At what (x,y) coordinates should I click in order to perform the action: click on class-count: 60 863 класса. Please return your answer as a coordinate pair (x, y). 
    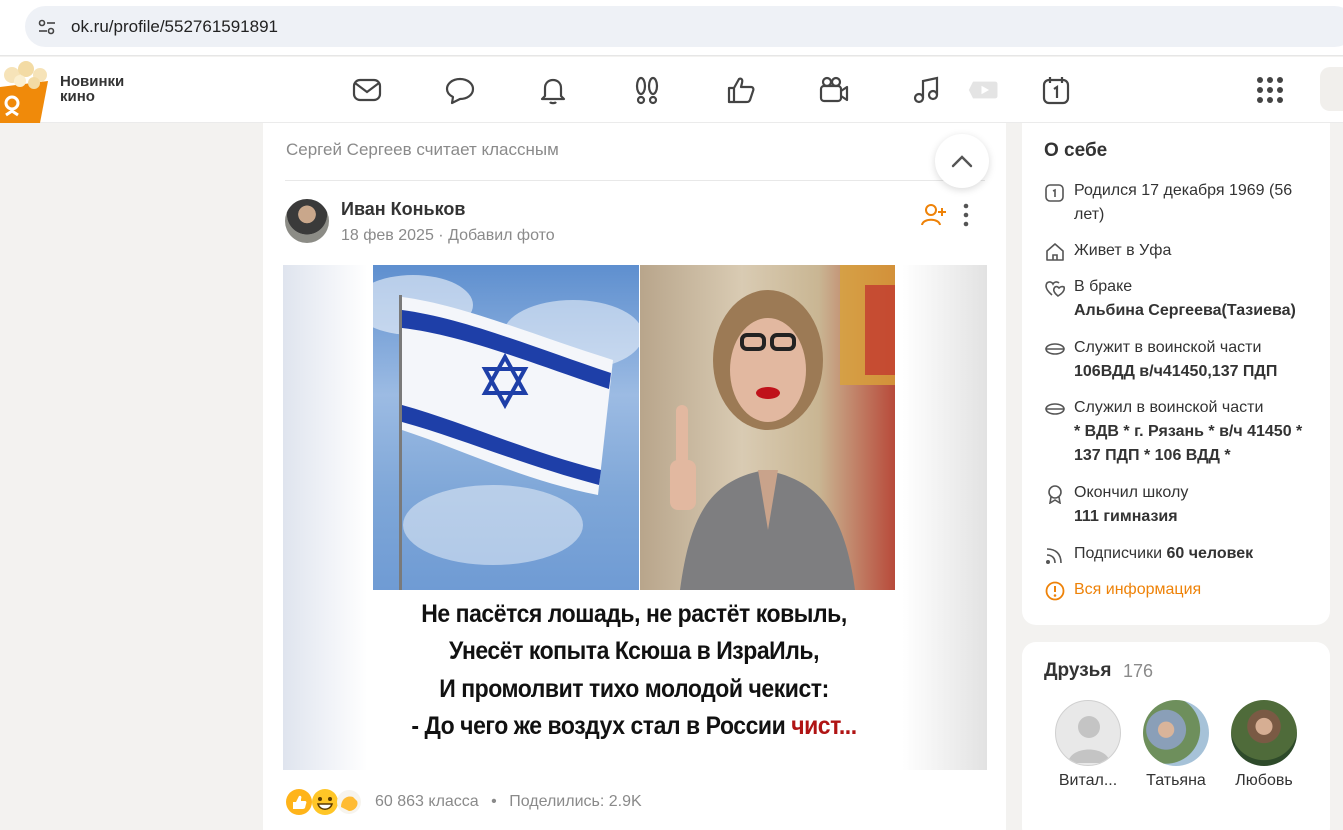
    Looking at the image, I should click on (427, 801).